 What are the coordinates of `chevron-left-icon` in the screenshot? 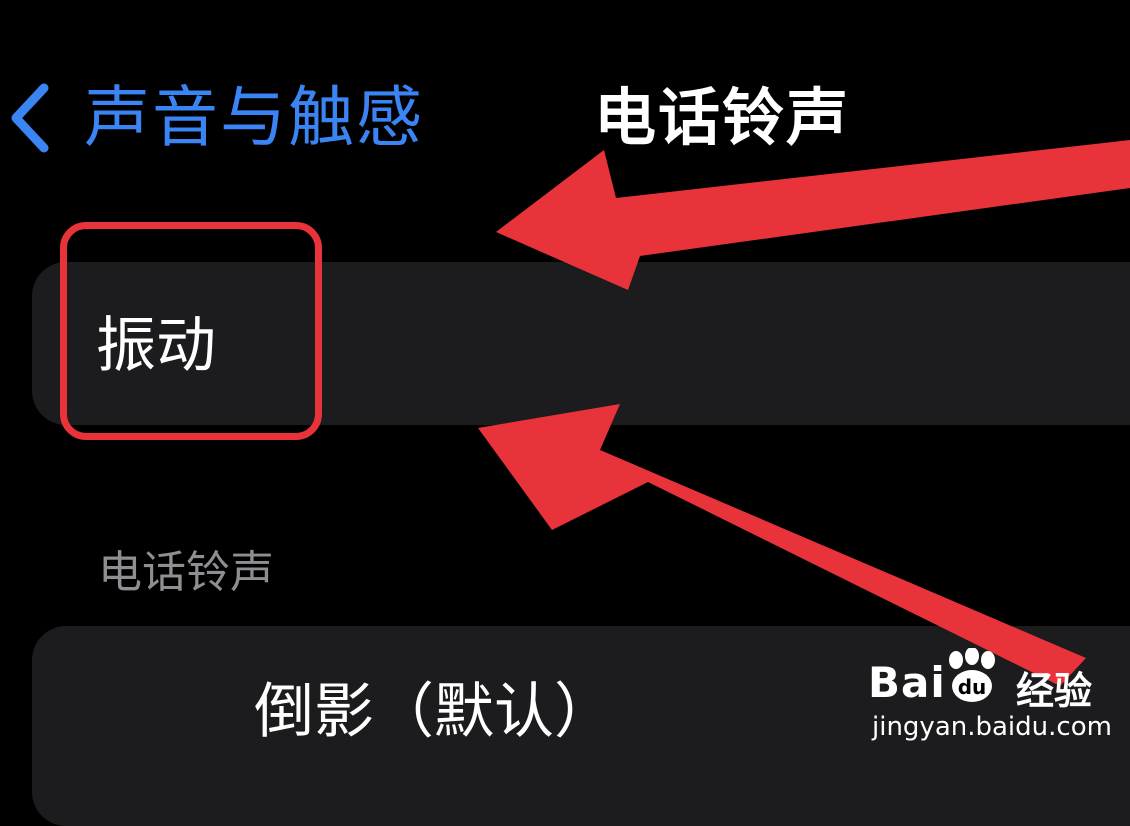 It's located at (30, 118).